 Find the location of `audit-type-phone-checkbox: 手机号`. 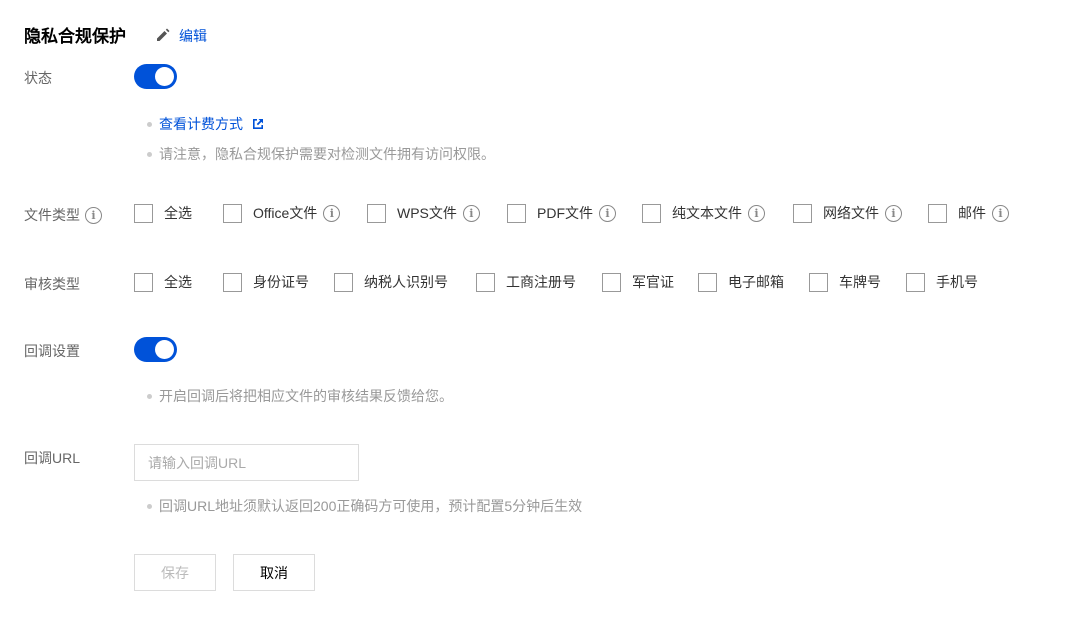

audit-type-phone-checkbox: 手机号 is located at coordinates (942, 282).